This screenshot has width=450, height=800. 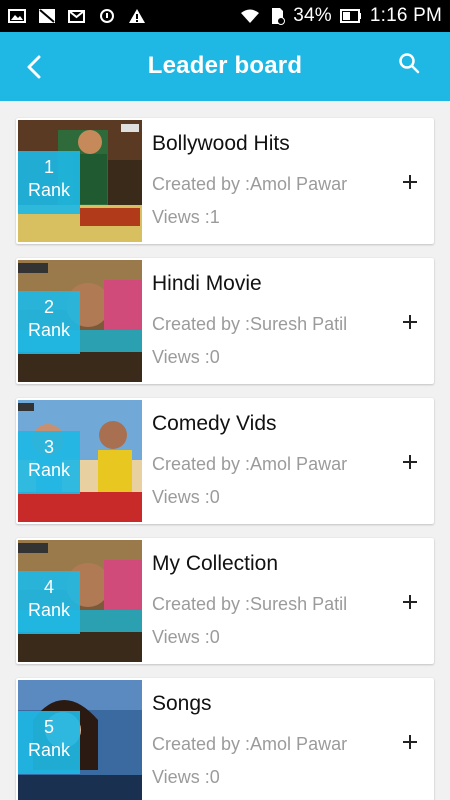 What do you see at coordinates (215, 563) in the screenshot?
I see `playlist-title: My Collection` at bounding box center [215, 563].